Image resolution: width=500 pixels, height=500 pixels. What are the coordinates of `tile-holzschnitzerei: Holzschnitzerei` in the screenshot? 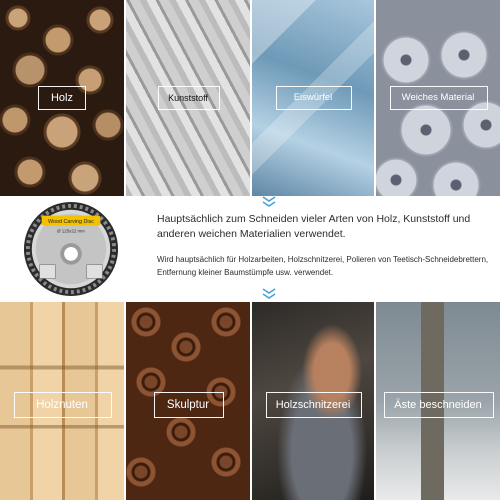 It's located at (313, 401).